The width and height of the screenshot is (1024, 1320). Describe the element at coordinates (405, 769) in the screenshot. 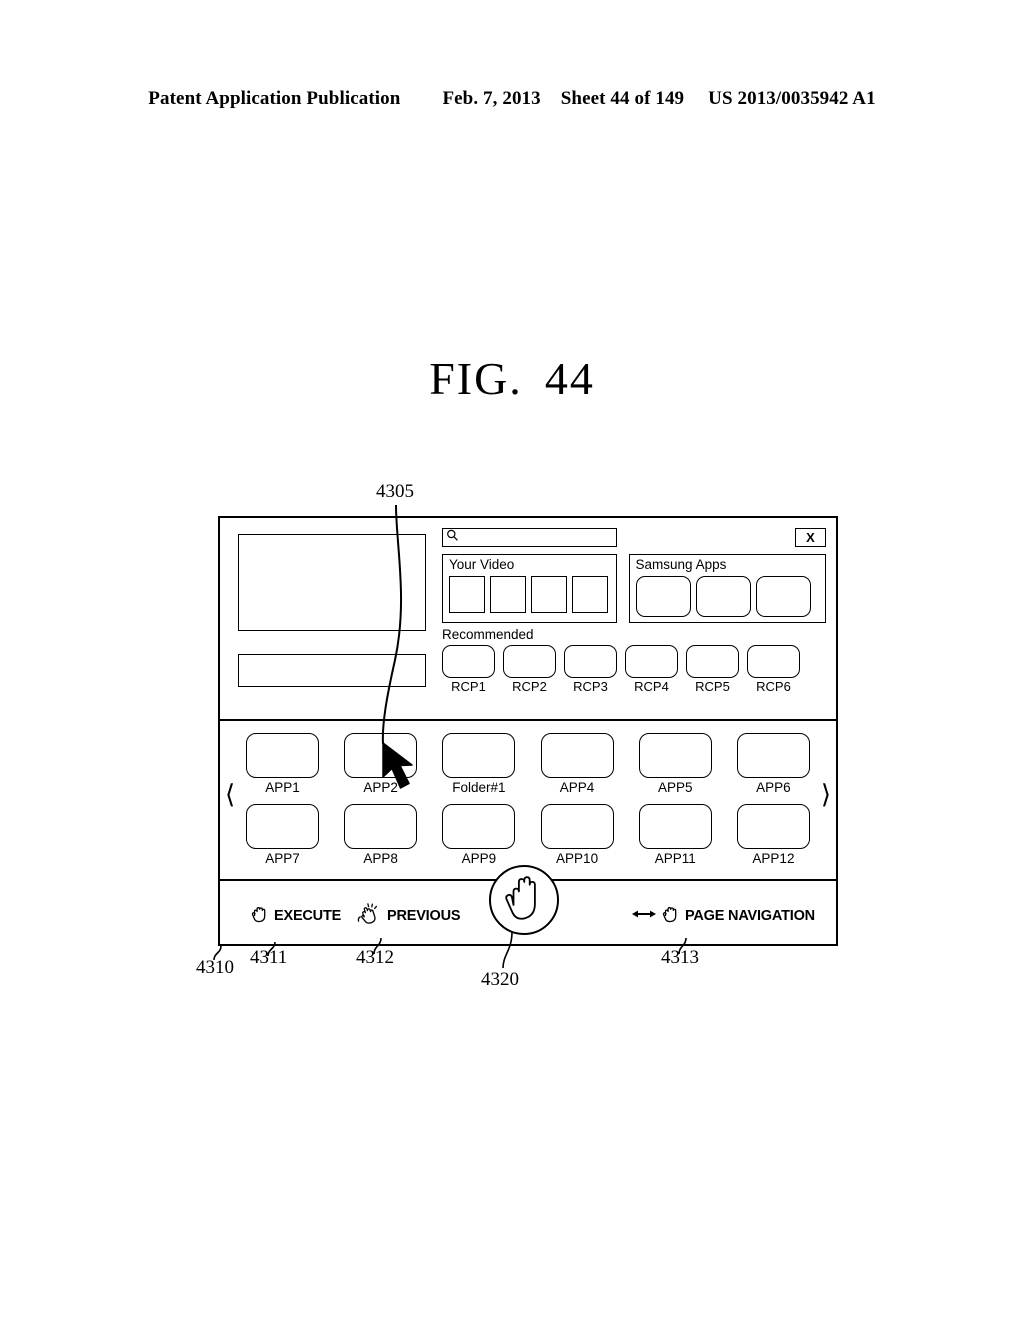

I see `arrow-pointer-icon` at that location.